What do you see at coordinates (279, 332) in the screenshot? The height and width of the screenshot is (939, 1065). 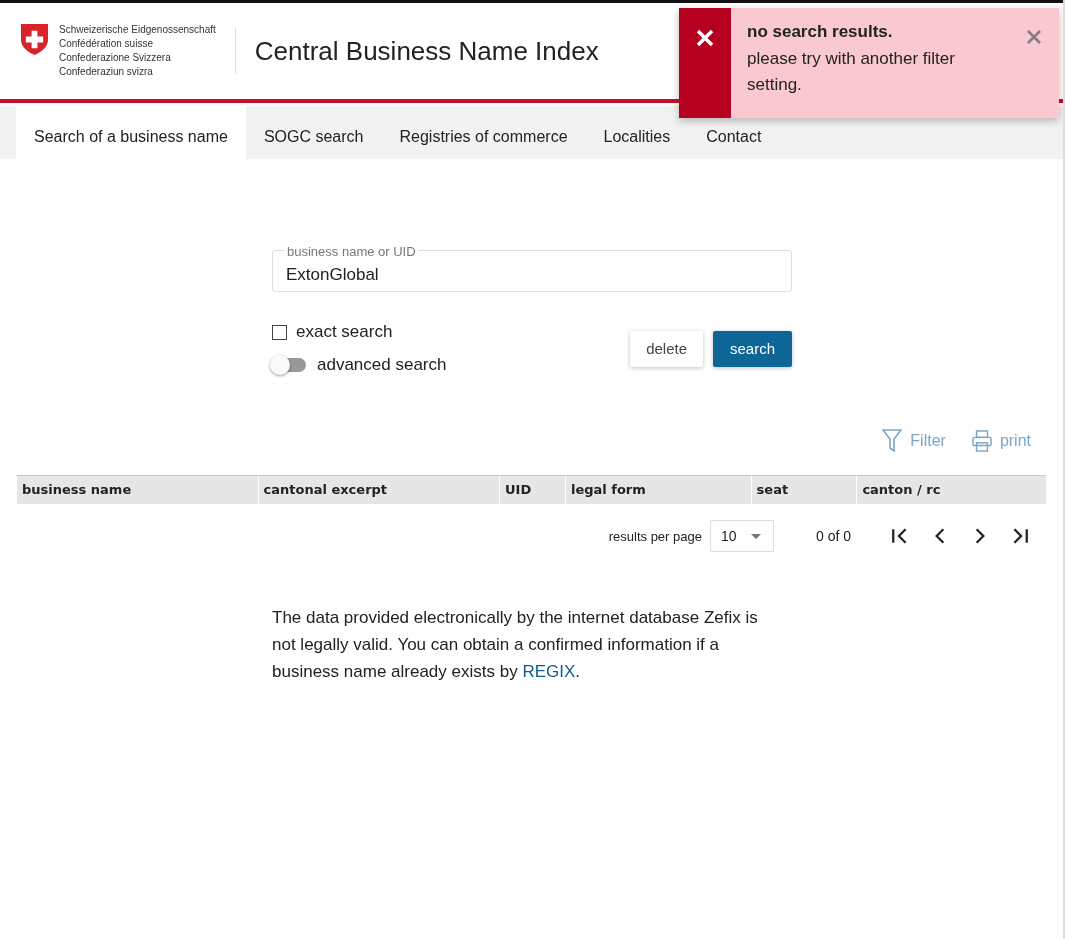 I see `checkbox` at bounding box center [279, 332].